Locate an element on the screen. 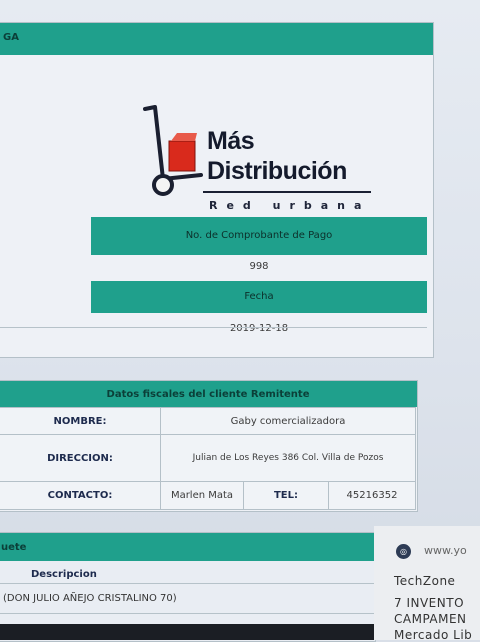  contacto-label: CONTACTO: is located at coordinates (80, 495).